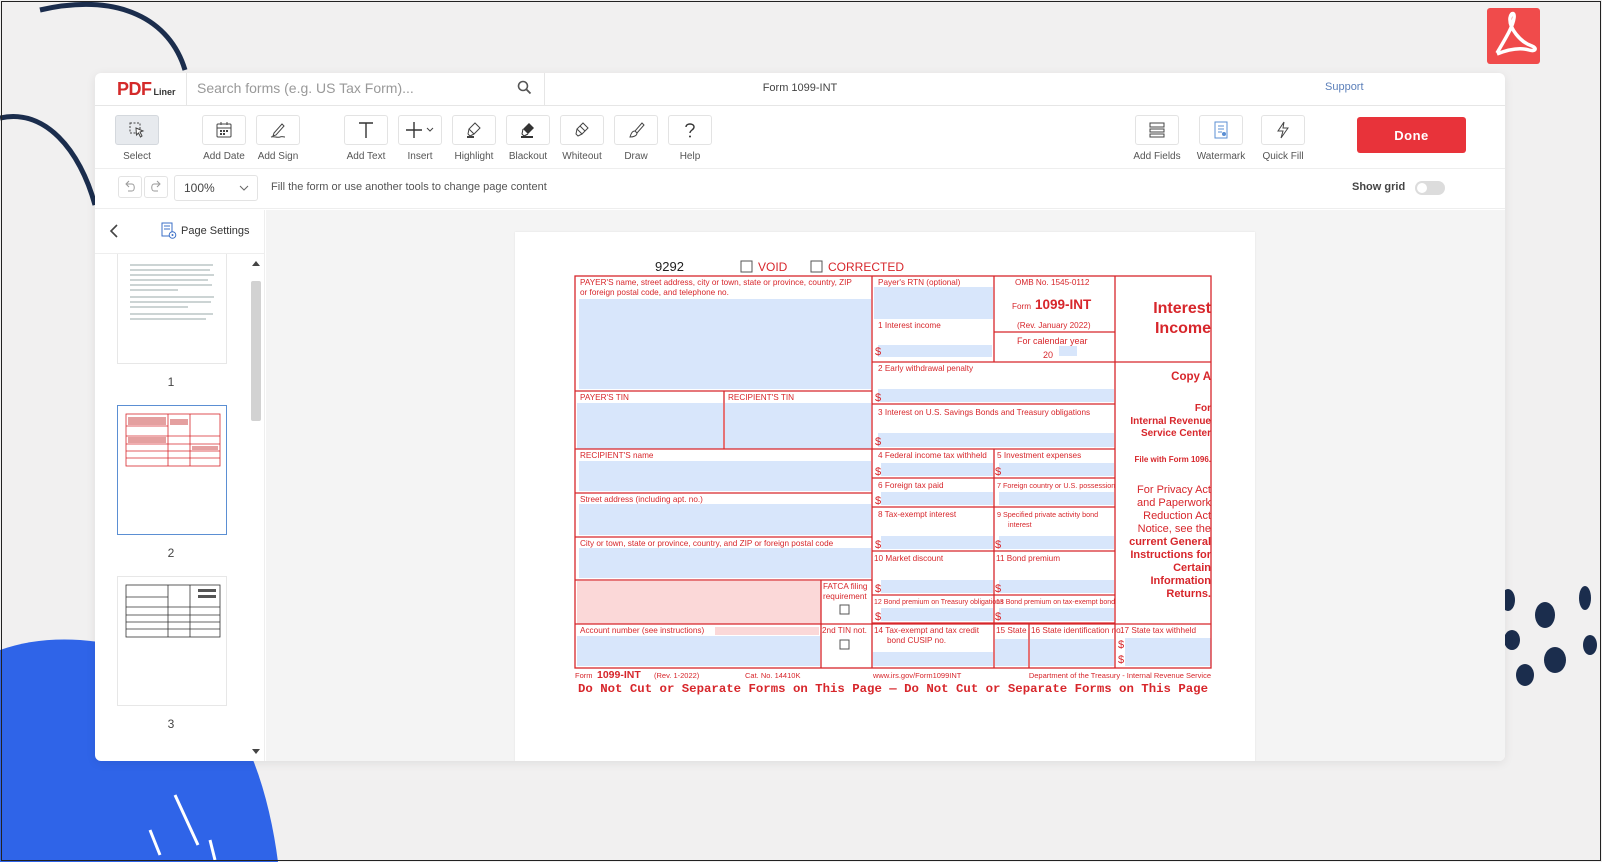 The width and height of the screenshot is (1602, 862). I want to click on street-address-field, so click(725, 519).